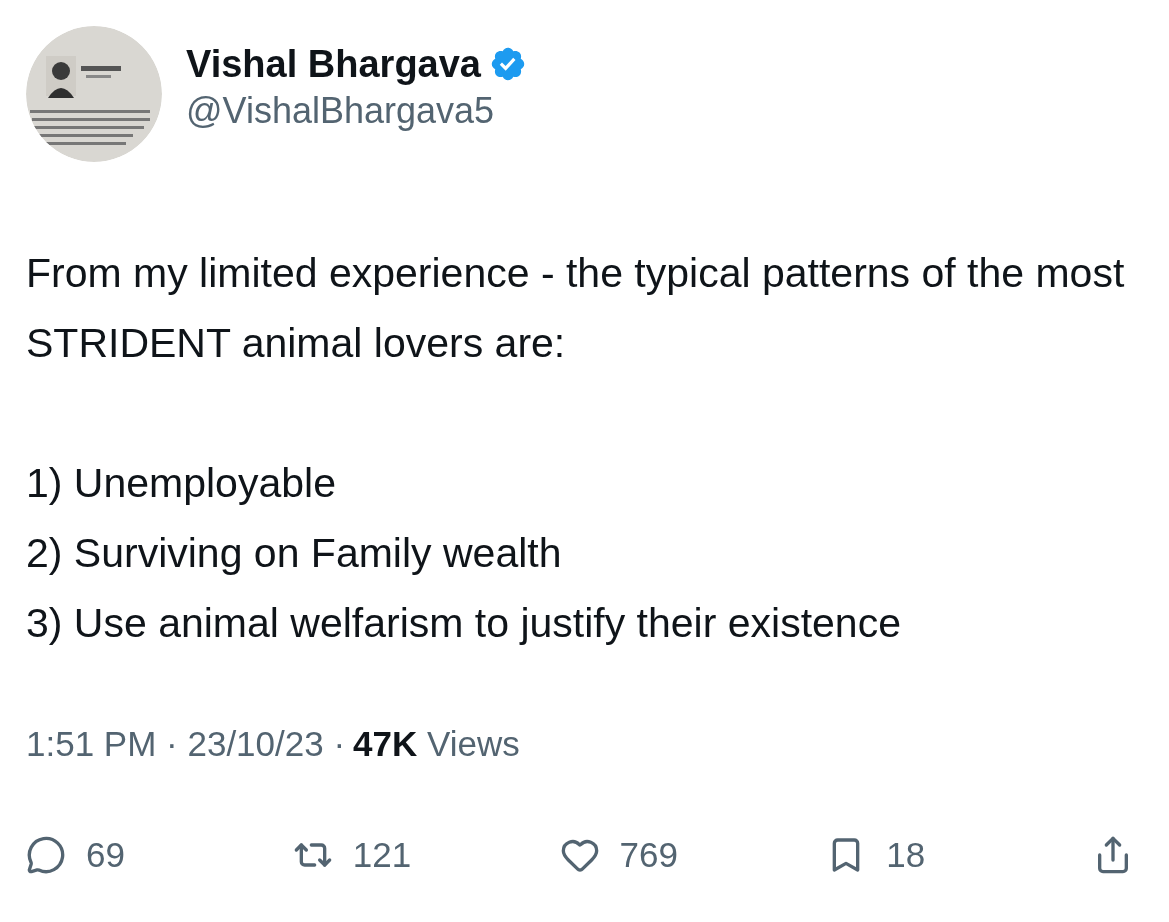 This screenshot has width=1169, height=922. I want to click on reply-icon, so click(46, 854).